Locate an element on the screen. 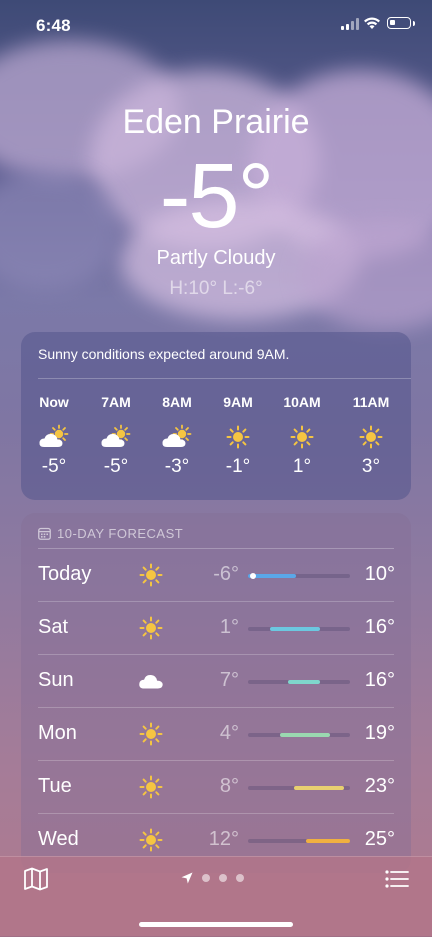 The width and height of the screenshot is (432, 937). hour-column: Now -5° is located at coordinates (54, 436).